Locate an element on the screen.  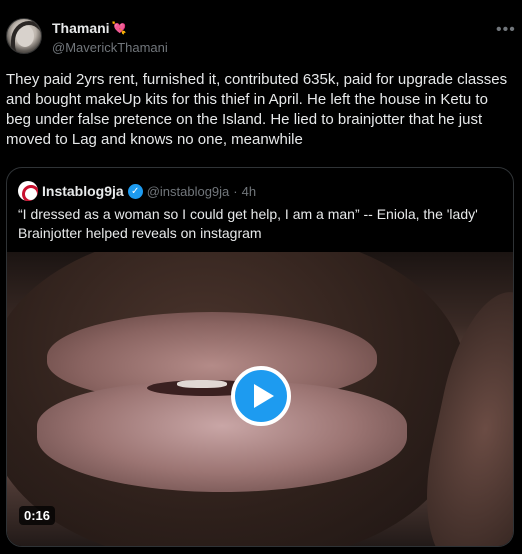
quoted-tweet-header: Instablog9ja ✓ @instablog9ja · 4h is located at coordinates (137, 191).